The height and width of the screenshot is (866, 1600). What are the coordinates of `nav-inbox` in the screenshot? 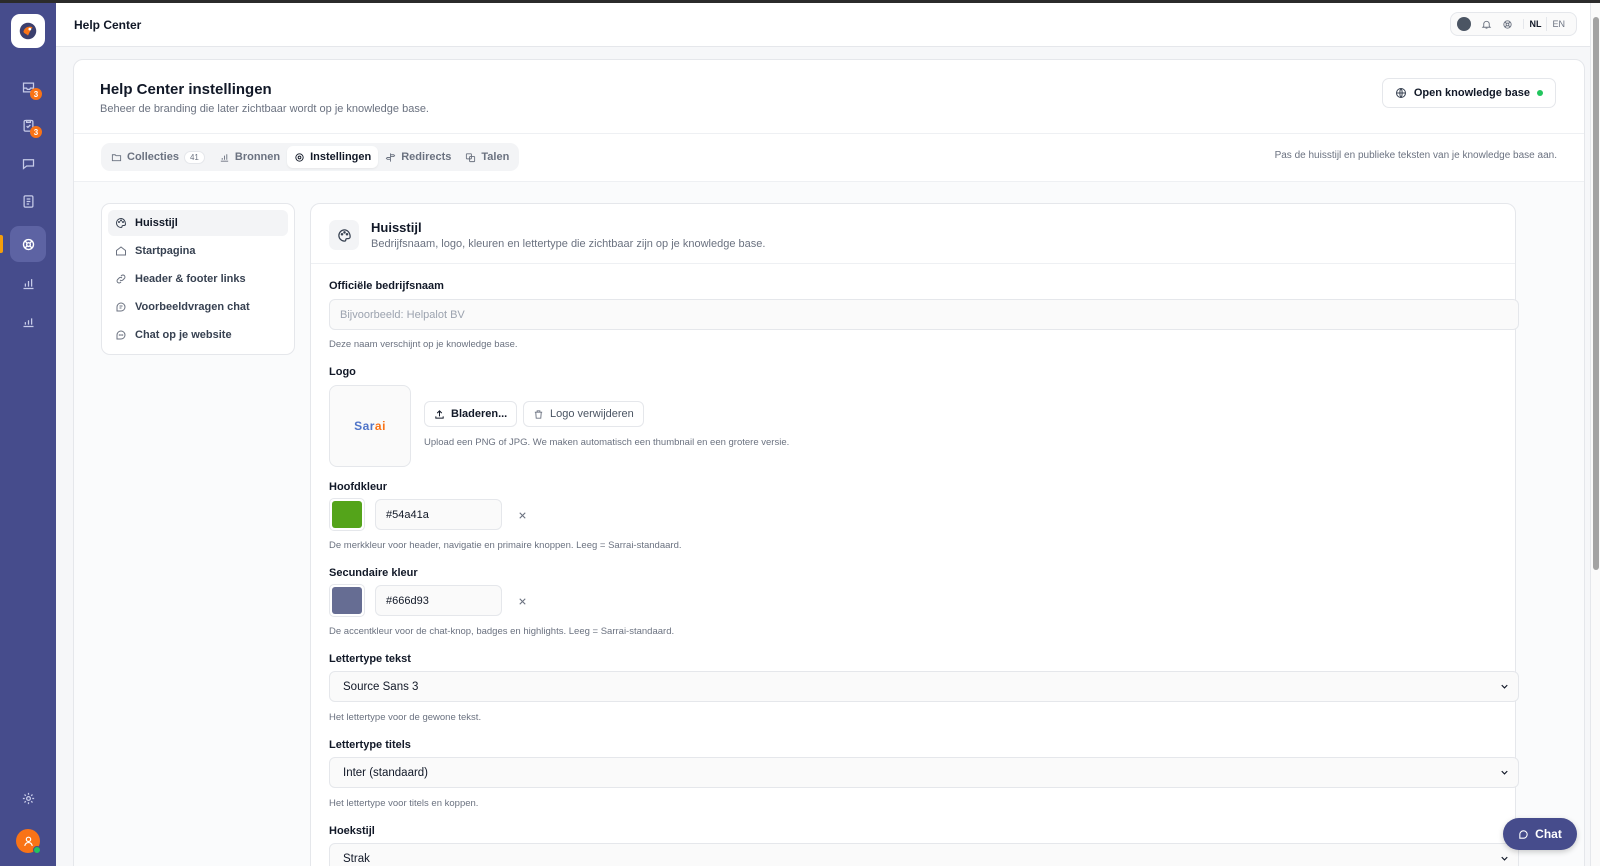 It's located at (28, 87).